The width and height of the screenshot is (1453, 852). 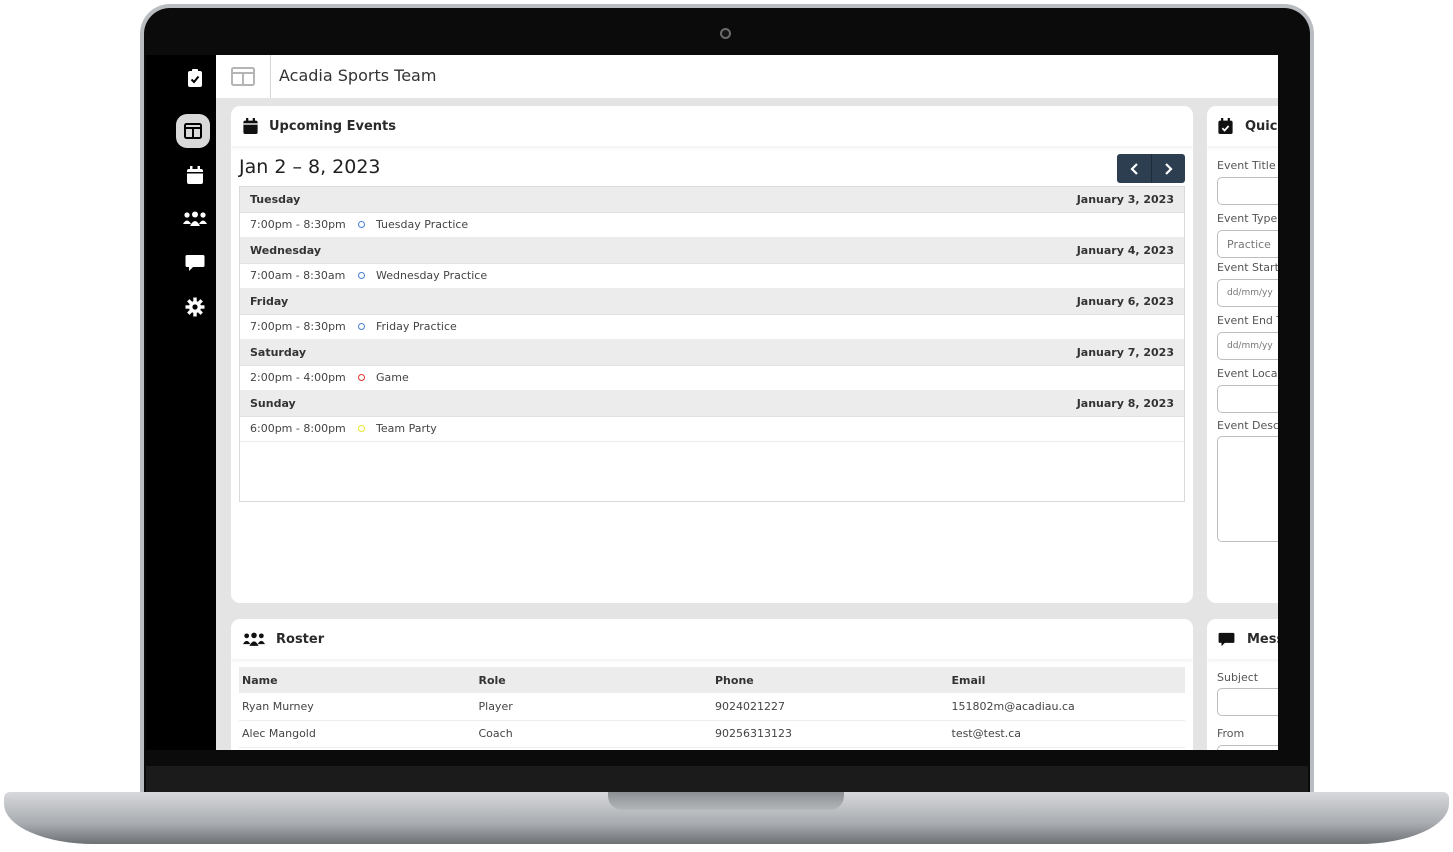 I want to click on column-header: Phone, so click(x=830, y=680).